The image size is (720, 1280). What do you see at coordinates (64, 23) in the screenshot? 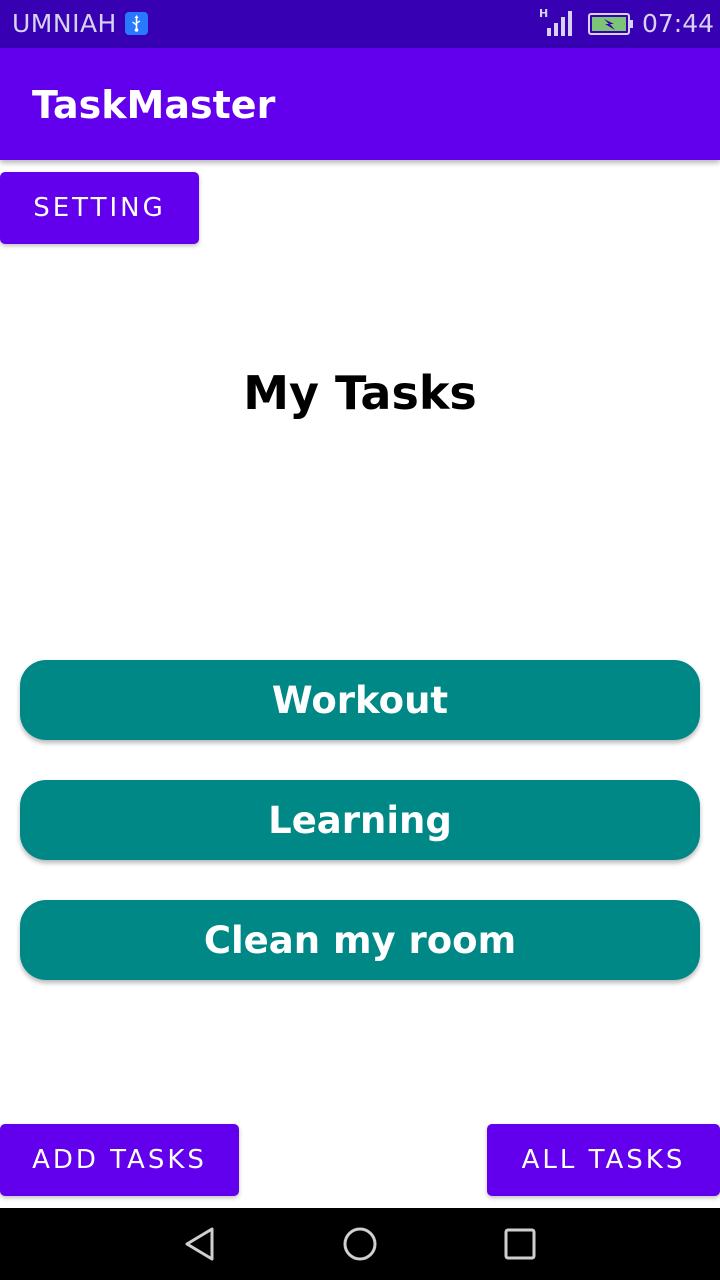
I see `carrier-name: UMNIAH` at bounding box center [64, 23].